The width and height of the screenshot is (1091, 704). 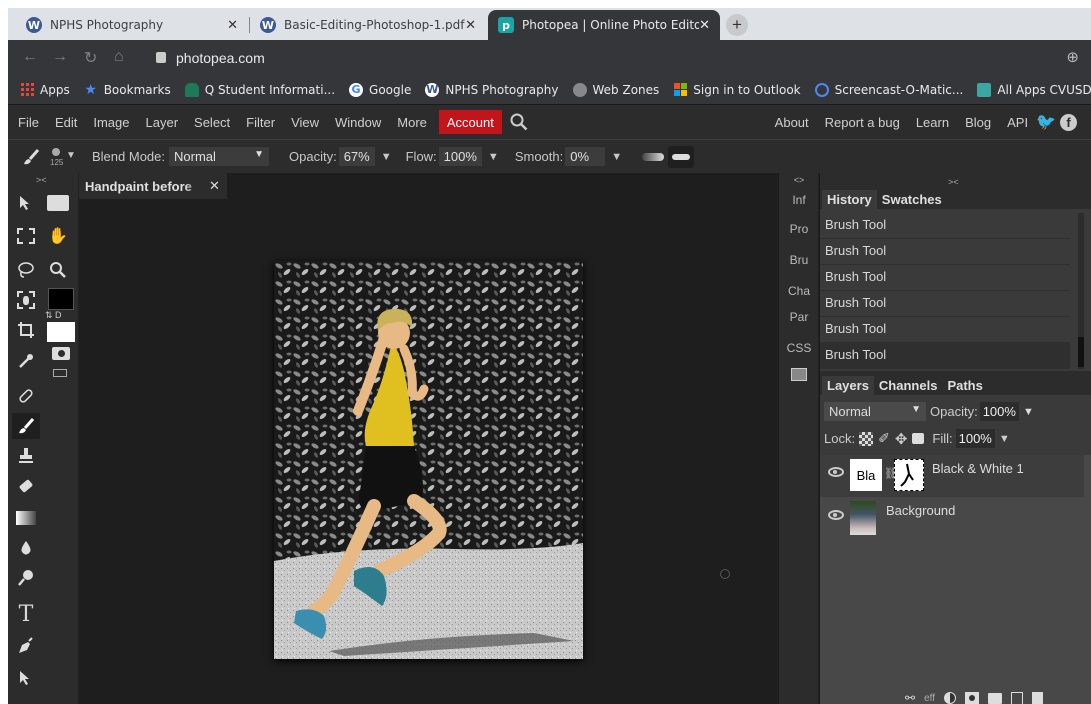 What do you see at coordinates (58, 236) in the screenshot?
I see `hand-tool-icon: ✋` at bounding box center [58, 236].